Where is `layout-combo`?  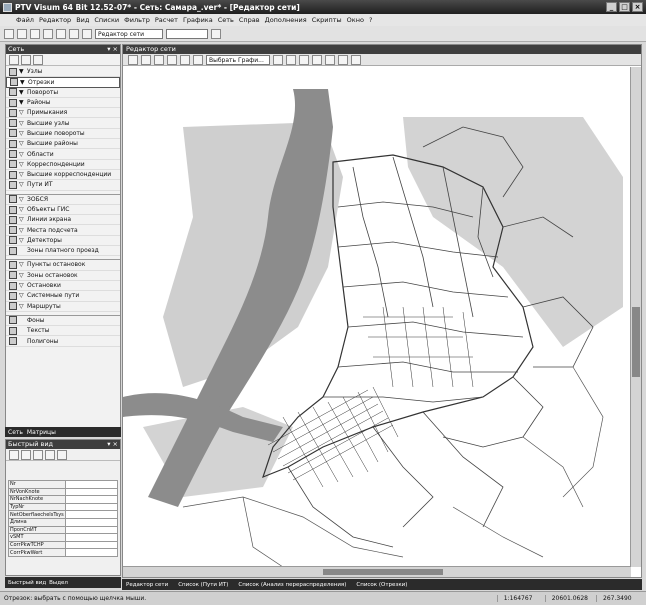 layout-combo is located at coordinates (187, 33).